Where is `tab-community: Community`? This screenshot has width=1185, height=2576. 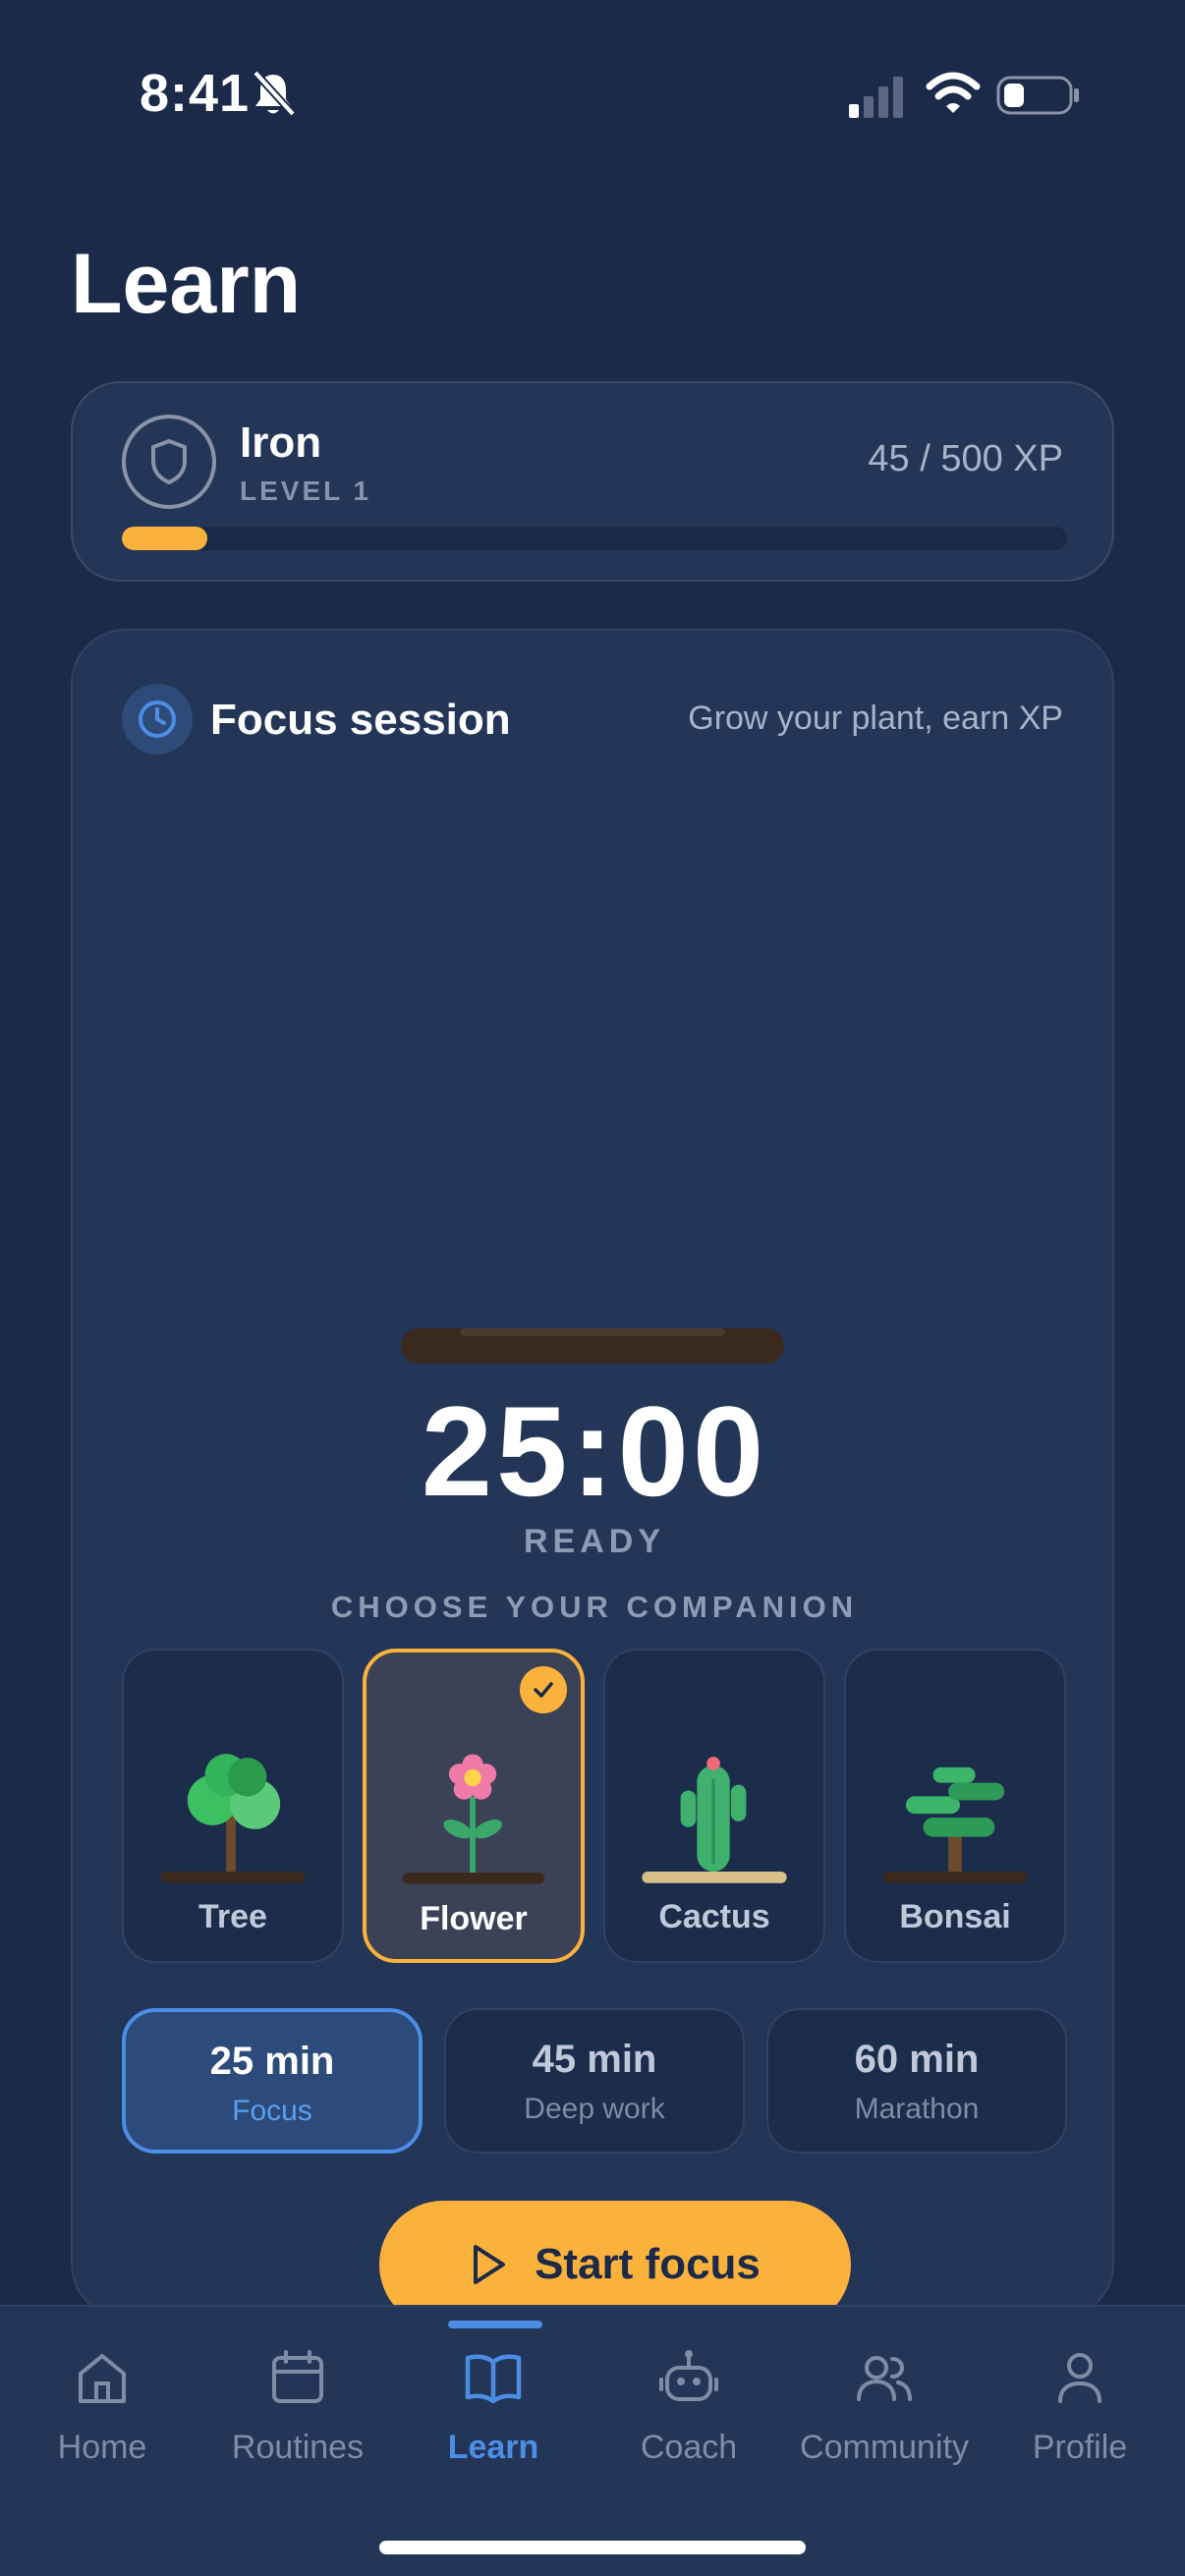
tab-community: Community is located at coordinates (885, 2419).